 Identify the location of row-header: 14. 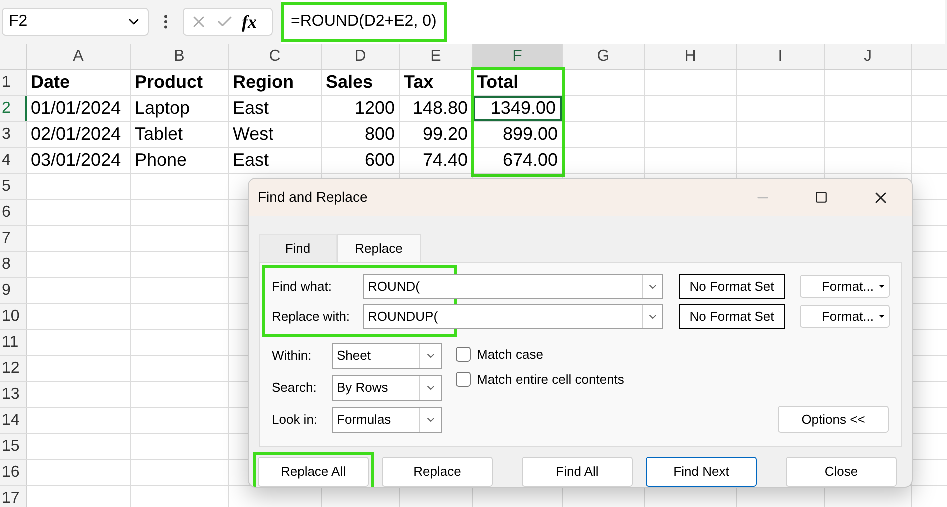
(13, 420).